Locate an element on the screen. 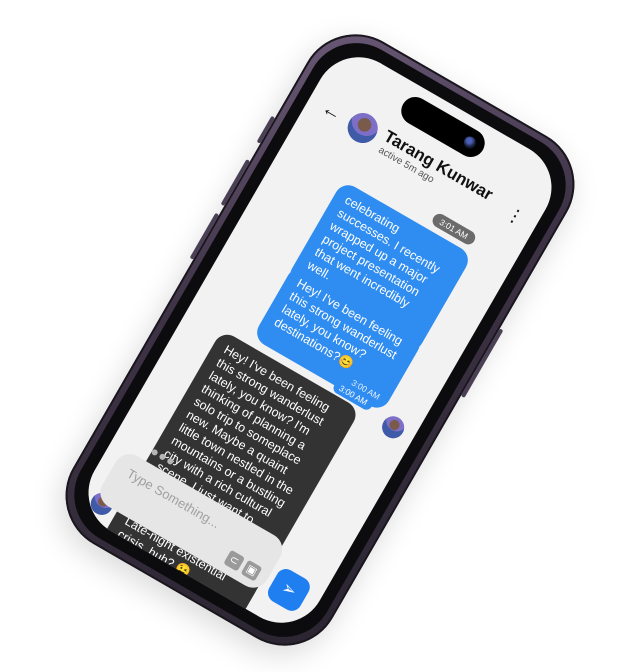 The image size is (617, 672). my-avatar is located at coordinates (393, 427).